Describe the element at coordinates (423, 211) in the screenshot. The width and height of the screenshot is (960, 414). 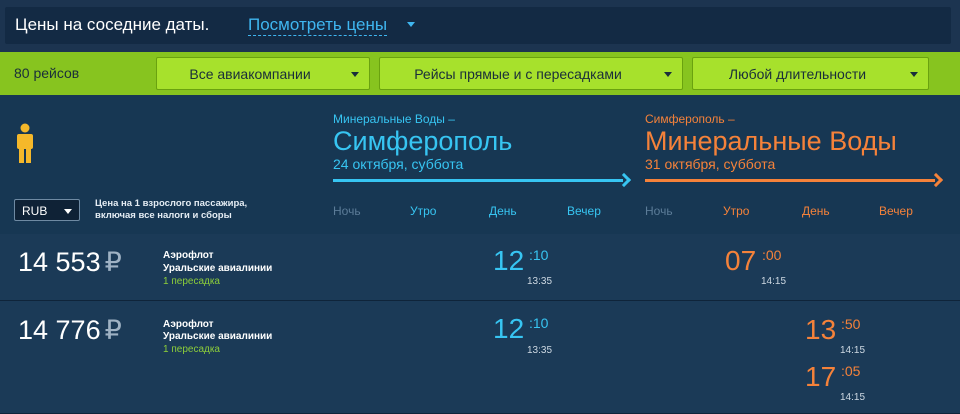
I see `outbound-tod-morning: Утро` at that location.